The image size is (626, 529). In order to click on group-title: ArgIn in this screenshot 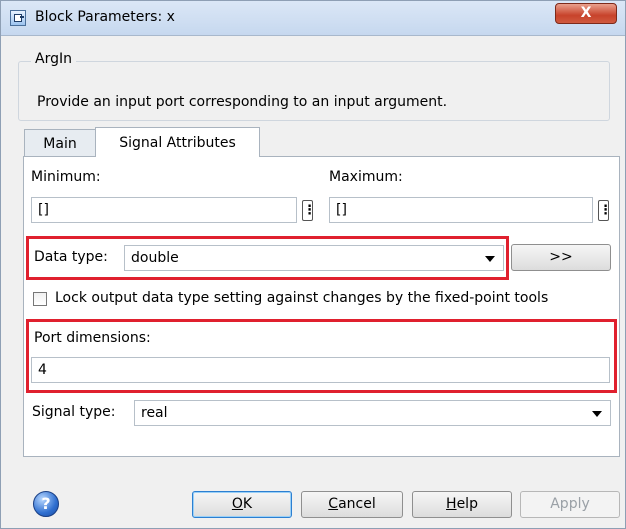, I will do `click(53, 59)`.